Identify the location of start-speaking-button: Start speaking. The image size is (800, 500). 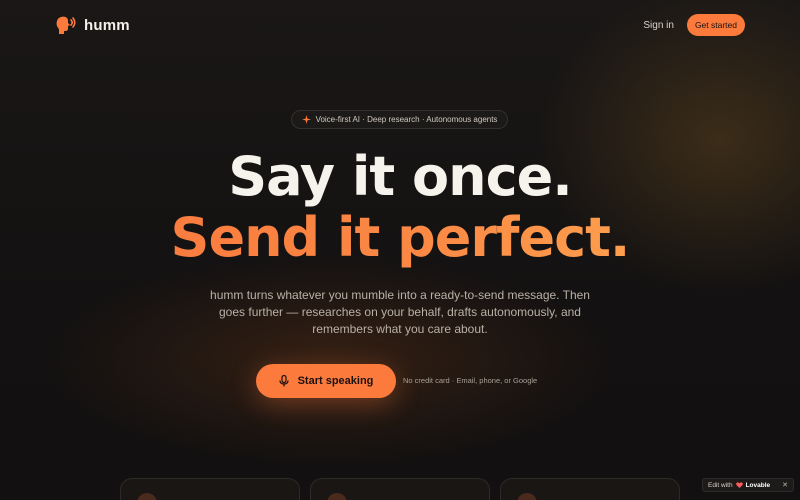
(326, 381).